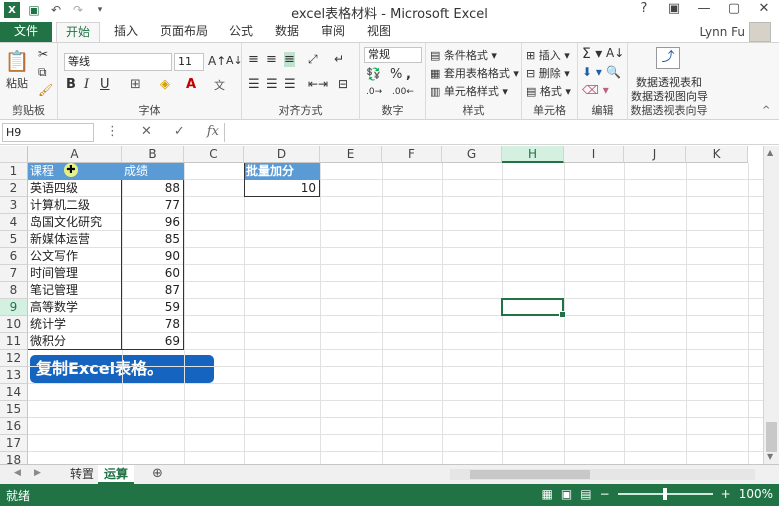 Image resolution: width=779 pixels, height=506 pixels. I want to click on pivot-wizard-icon: ⤴, so click(668, 58).